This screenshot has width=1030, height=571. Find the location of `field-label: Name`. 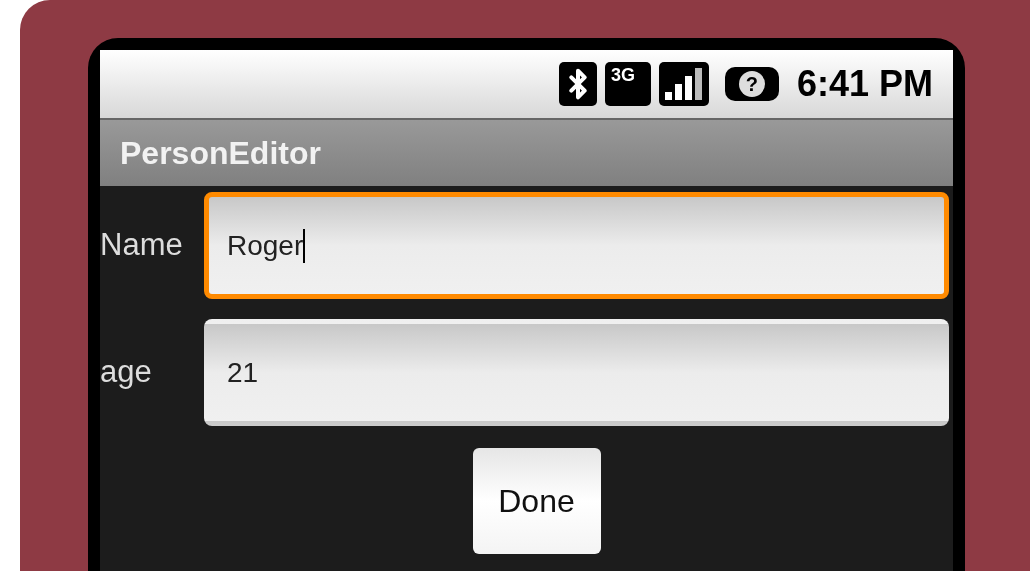

field-label: Name is located at coordinates (142, 245).